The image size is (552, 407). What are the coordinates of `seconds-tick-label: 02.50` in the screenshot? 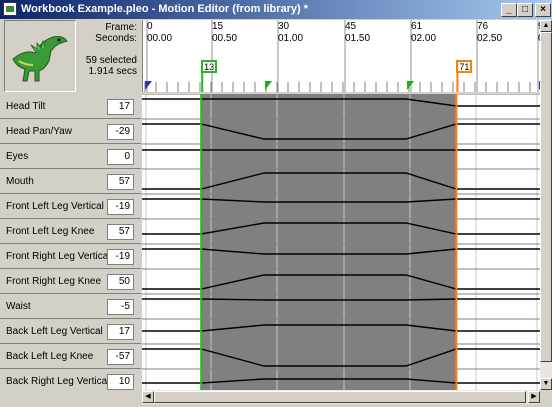 It's located at (490, 38).